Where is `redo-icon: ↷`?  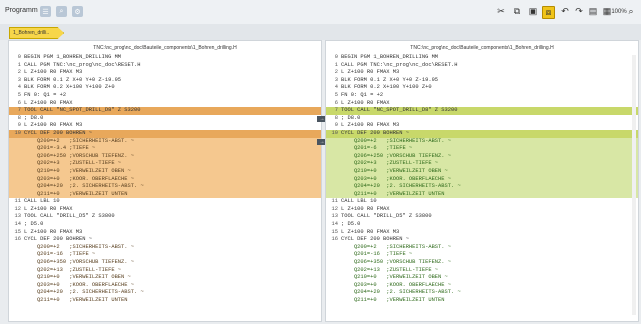
redo-icon: ↷ is located at coordinates (579, 11).